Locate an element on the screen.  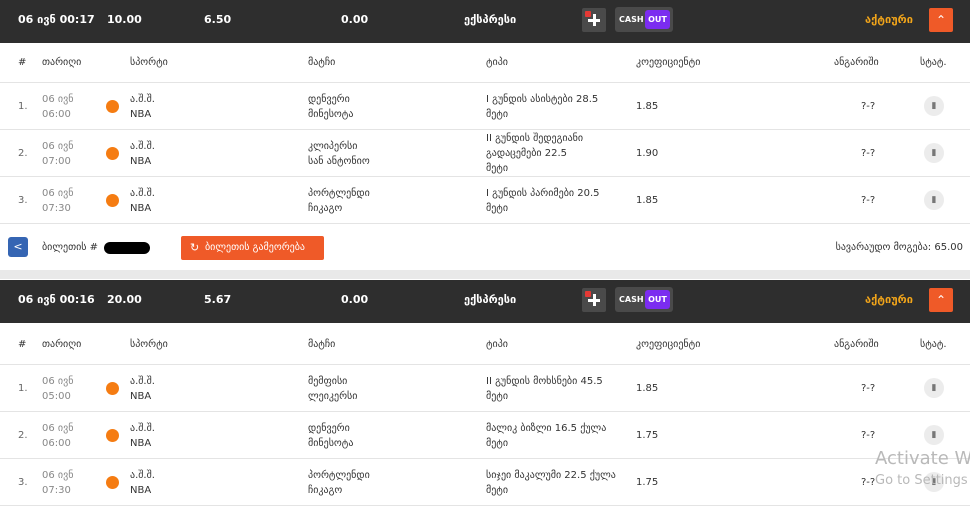
estimated-win: სავარაუდო მოგება: 65.00 is located at coordinates (899, 247).